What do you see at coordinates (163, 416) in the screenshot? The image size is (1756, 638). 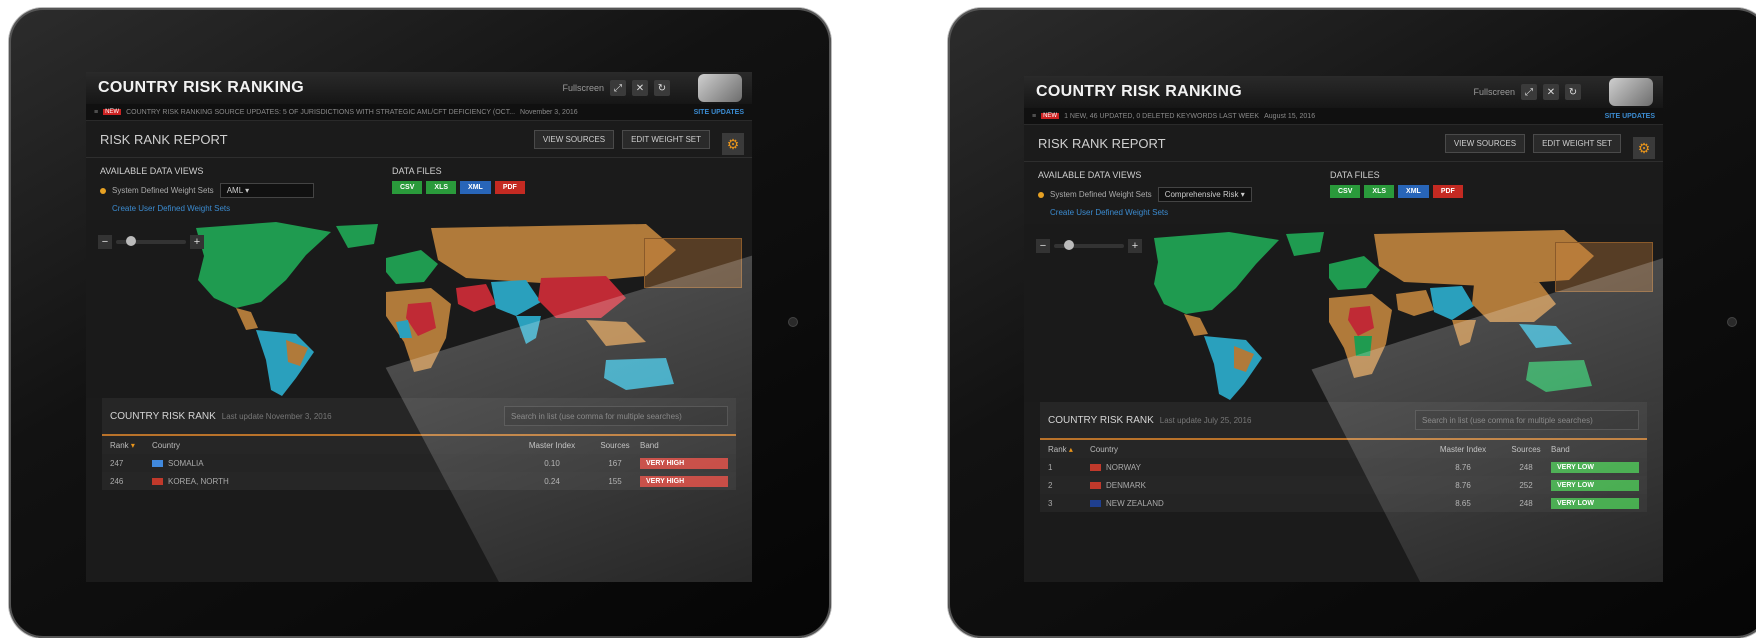 I see `rank-title: COUNTRY RISK RANK` at bounding box center [163, 416].